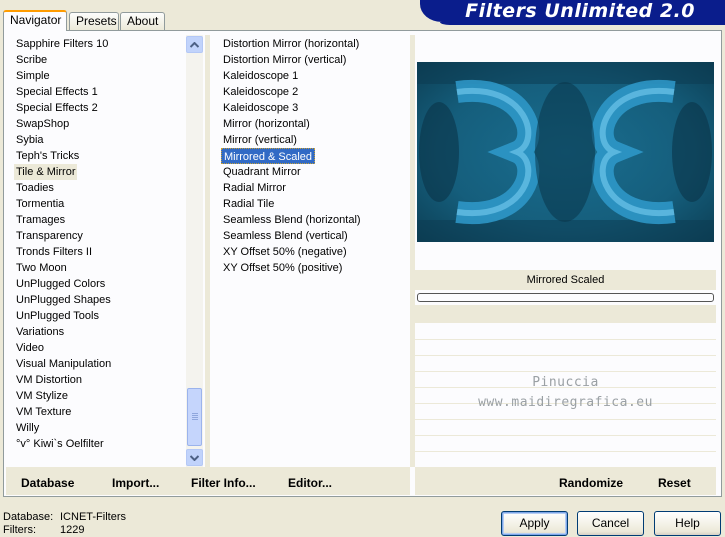 The height and width of the screenshot is (537, 725). What do you see at coordinates (49, 380) in the screenshot?
I see `category-item: VM Distortion` at bounding box center [49, 380].